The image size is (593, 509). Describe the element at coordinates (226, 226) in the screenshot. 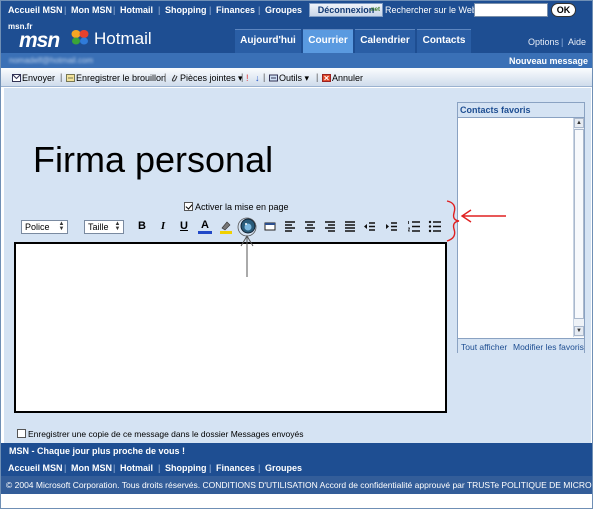

I see `highlight-icon` at that location.